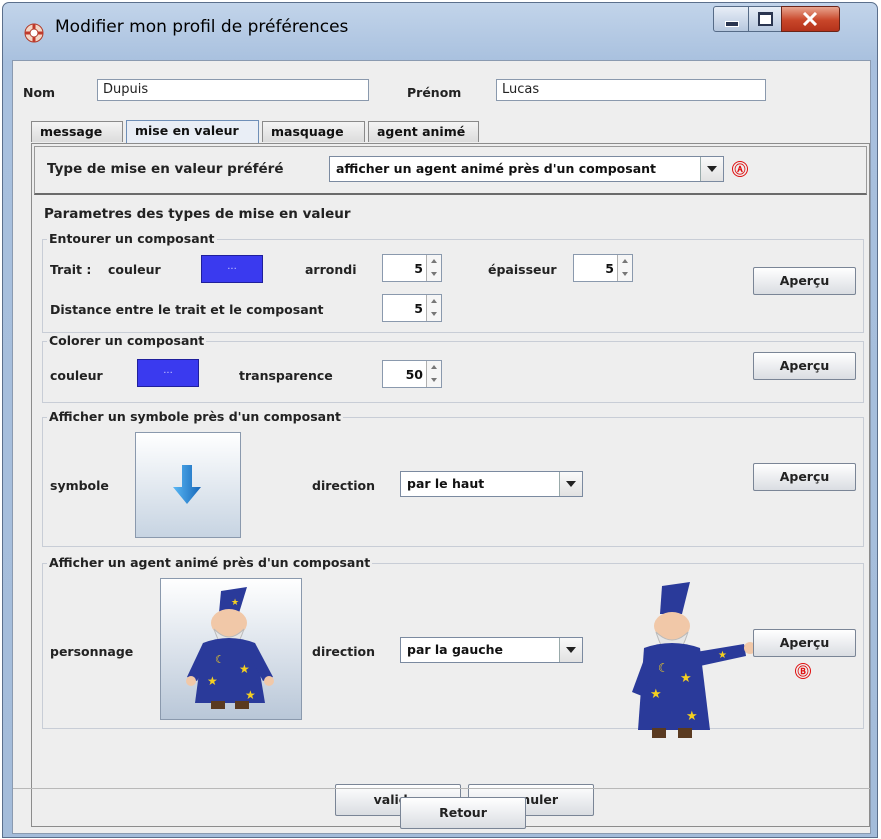 This screenshot has width=881, height=839. What do you see at coordinates (331, 269) in the screenshot?
I see `arrondi-label: arrondi` at bounding box center [331, 269].